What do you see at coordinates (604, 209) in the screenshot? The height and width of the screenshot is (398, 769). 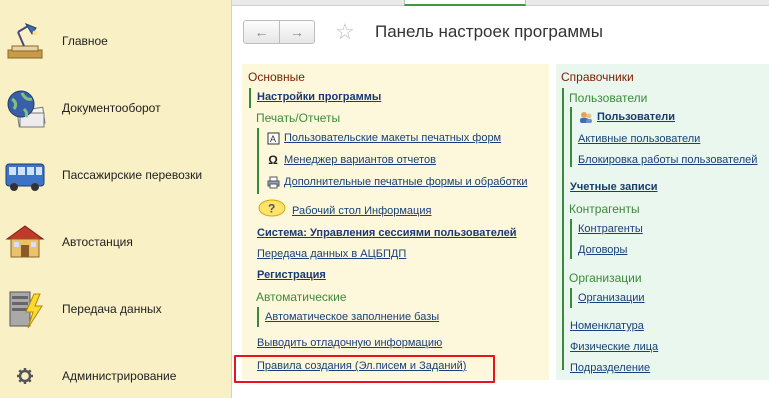 I see `group-title-contractors: Контрагенты` at bounding box center [604, 209].